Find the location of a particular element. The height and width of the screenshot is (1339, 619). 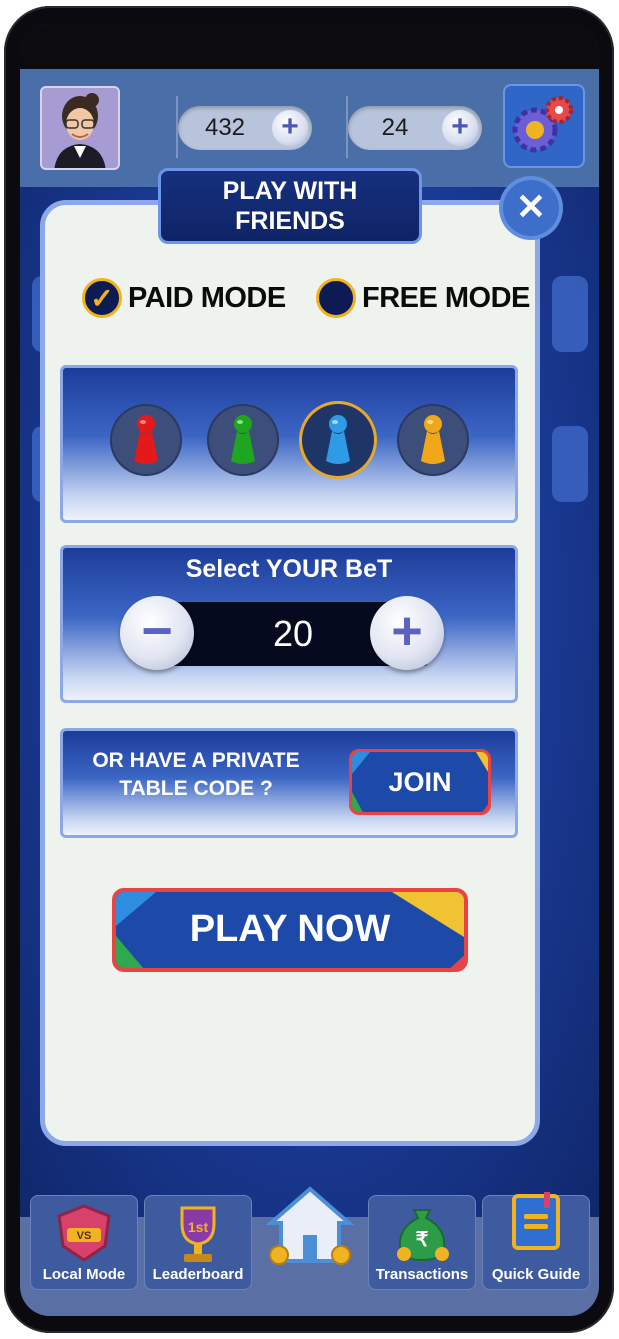

book-icon is located at coordinates (536, 1221).